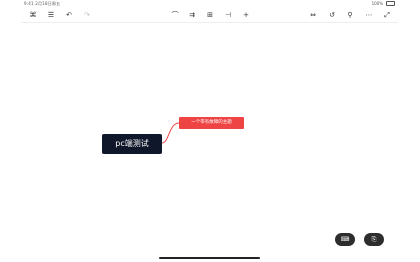  I want to click on share-icon: ⎘, so click(374, 239).